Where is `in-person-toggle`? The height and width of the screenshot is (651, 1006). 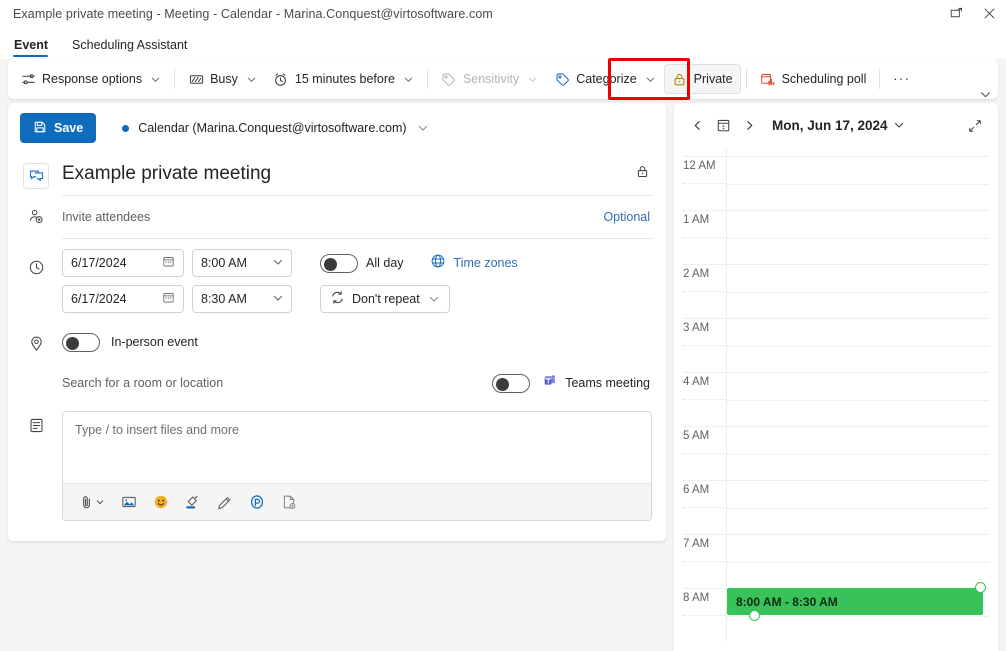
in-person-toggle is located at coordinates (81, 342).